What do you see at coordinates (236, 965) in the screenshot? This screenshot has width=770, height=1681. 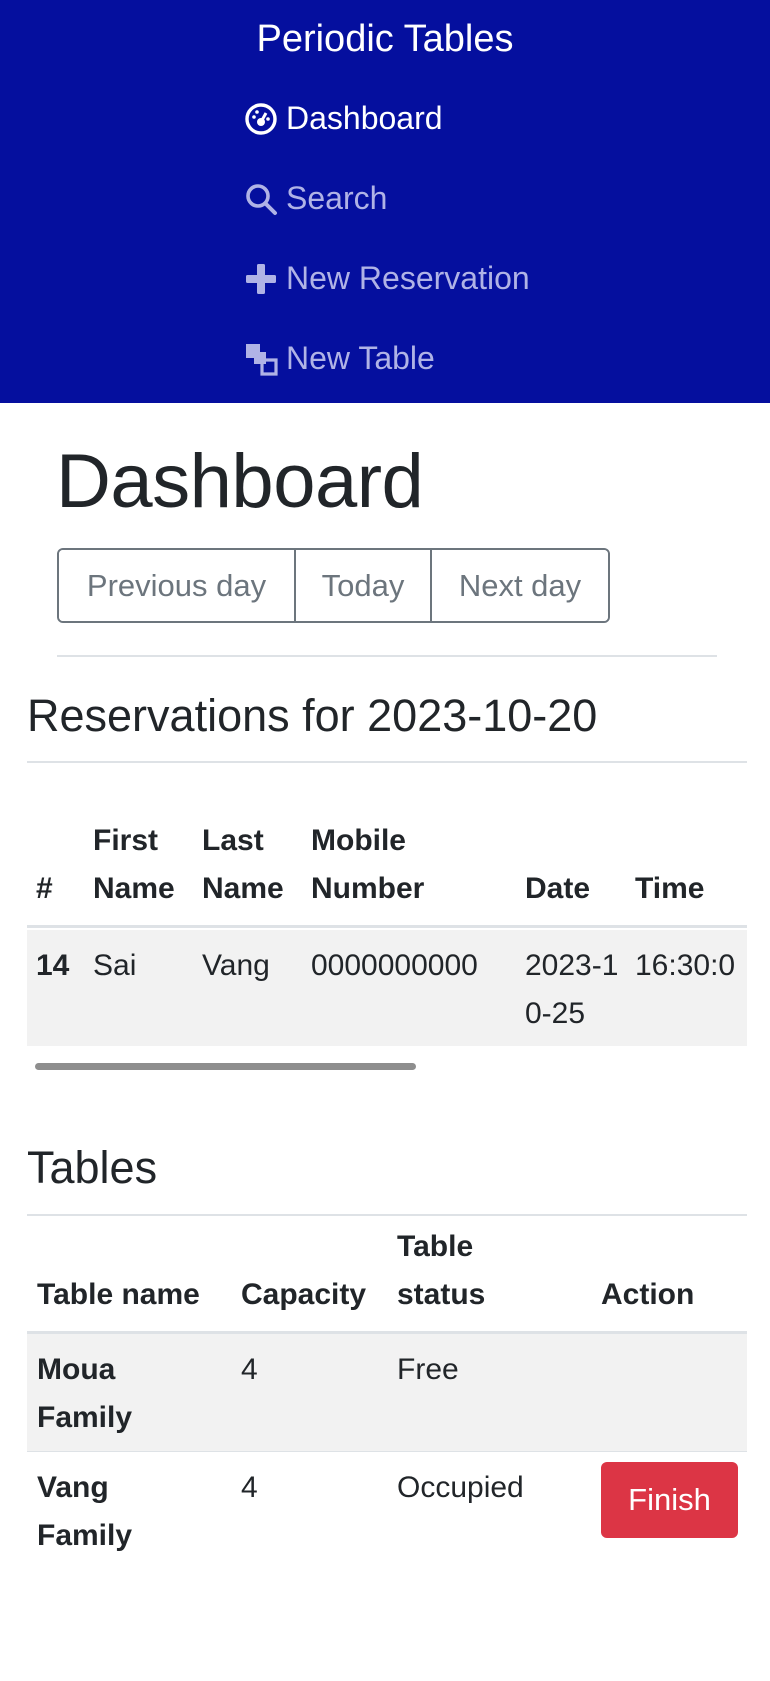 I see `last-name-cell: Vang` at bounding box center [236, 965].